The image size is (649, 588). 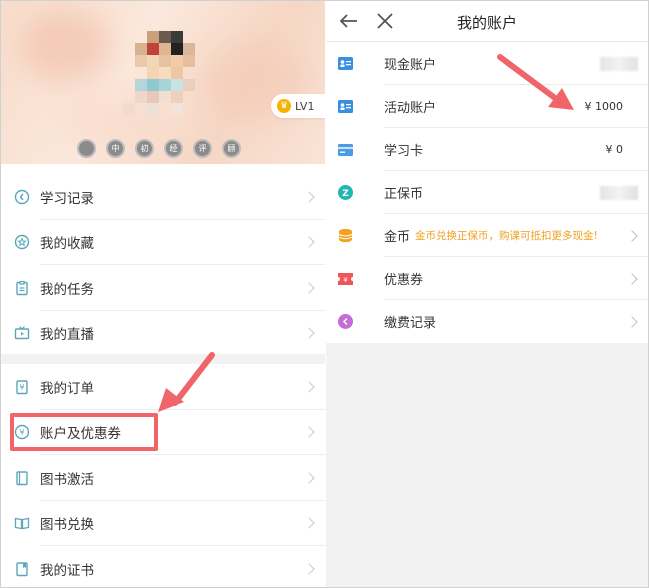 I want to click on account-row-payment-records: 缴费记录, so click(x=487, y=321).